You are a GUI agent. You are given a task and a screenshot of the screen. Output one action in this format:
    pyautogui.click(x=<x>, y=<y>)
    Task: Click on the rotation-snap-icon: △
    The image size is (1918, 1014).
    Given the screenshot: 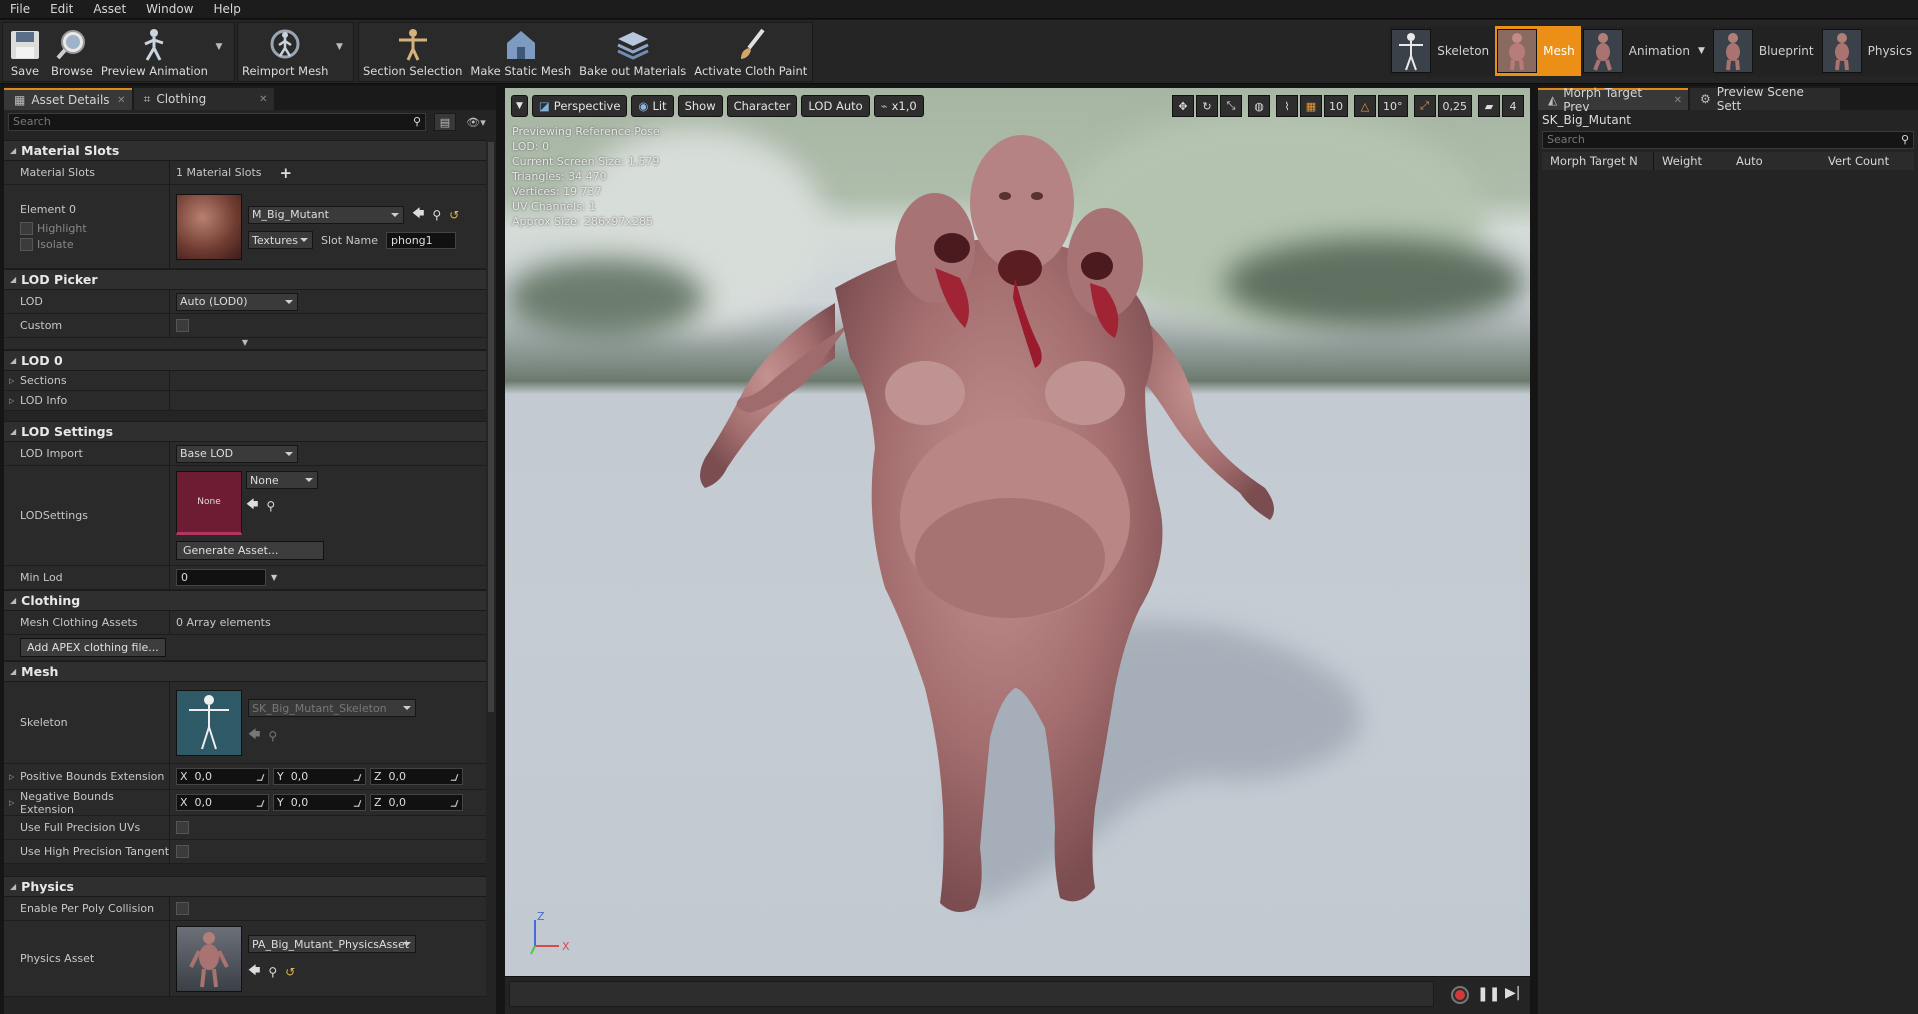 What is the action you would take?
    pyautogui.click(x=1365, y=106)
    